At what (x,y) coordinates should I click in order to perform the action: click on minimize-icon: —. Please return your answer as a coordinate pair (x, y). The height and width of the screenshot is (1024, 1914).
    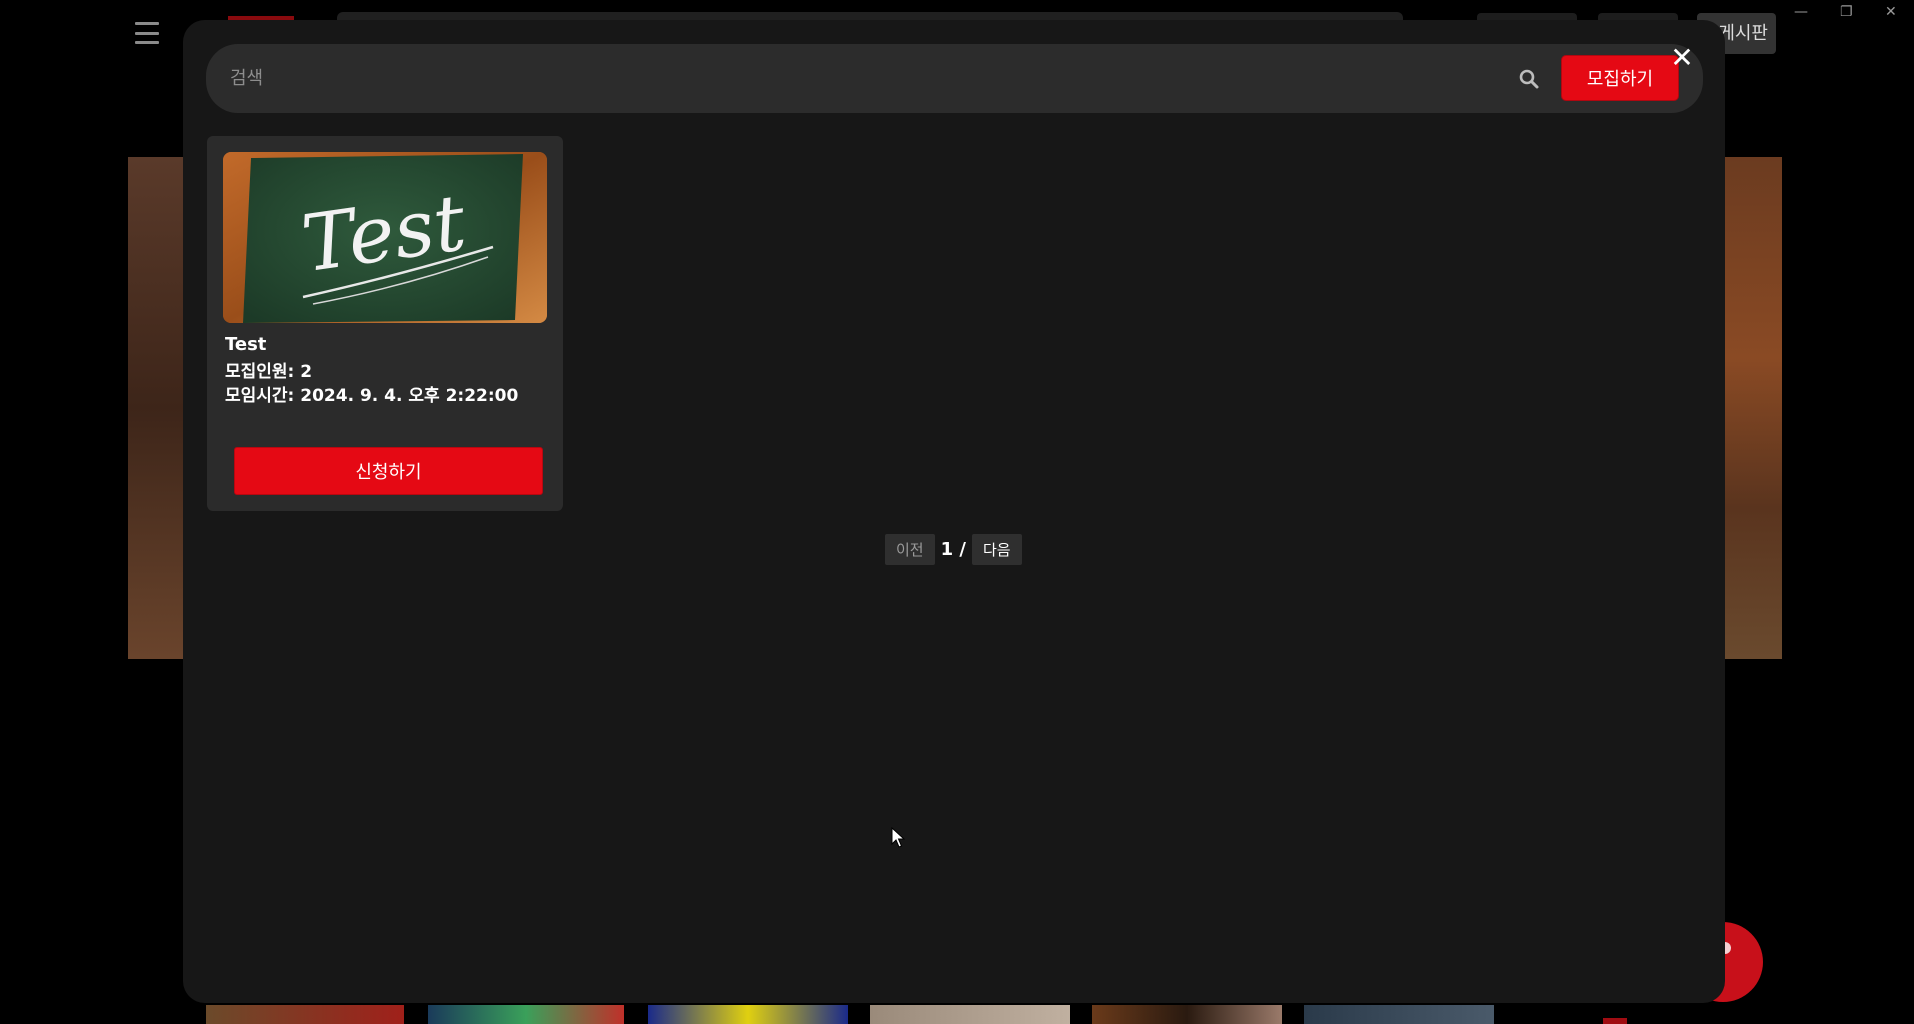
    Looking at the image, I should click on (1801, 12).